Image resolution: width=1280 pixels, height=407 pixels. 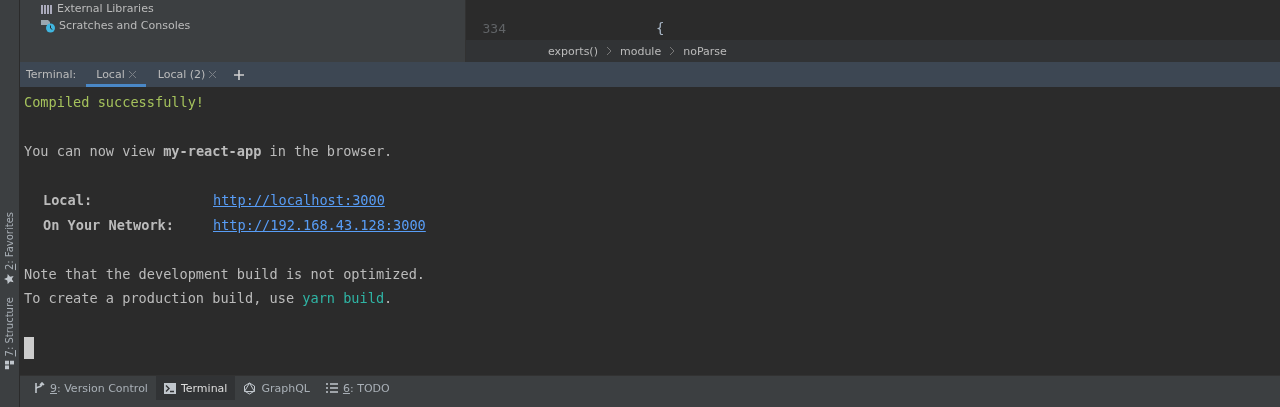 What do you see at coordinates (48, 25) in the screenshot?
I see `scratch-file-icon` at bounding box center [48, 25].